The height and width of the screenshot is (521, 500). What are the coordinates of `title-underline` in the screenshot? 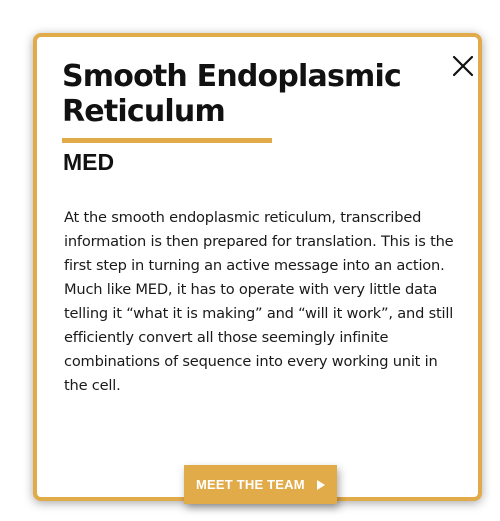 It's located at (167, 140).